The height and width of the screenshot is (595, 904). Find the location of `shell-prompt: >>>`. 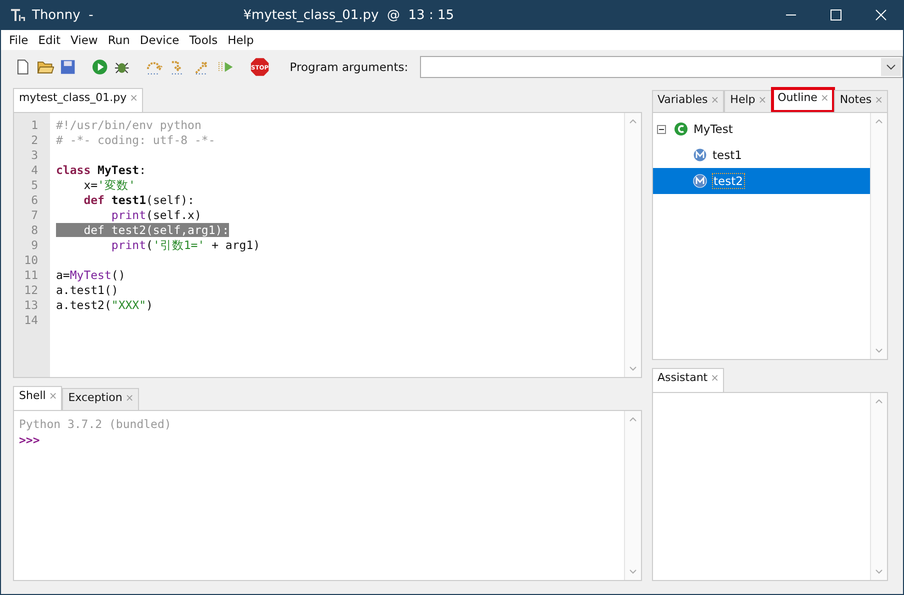

shell-prompt: >>> is located at coordinates (30, 440).